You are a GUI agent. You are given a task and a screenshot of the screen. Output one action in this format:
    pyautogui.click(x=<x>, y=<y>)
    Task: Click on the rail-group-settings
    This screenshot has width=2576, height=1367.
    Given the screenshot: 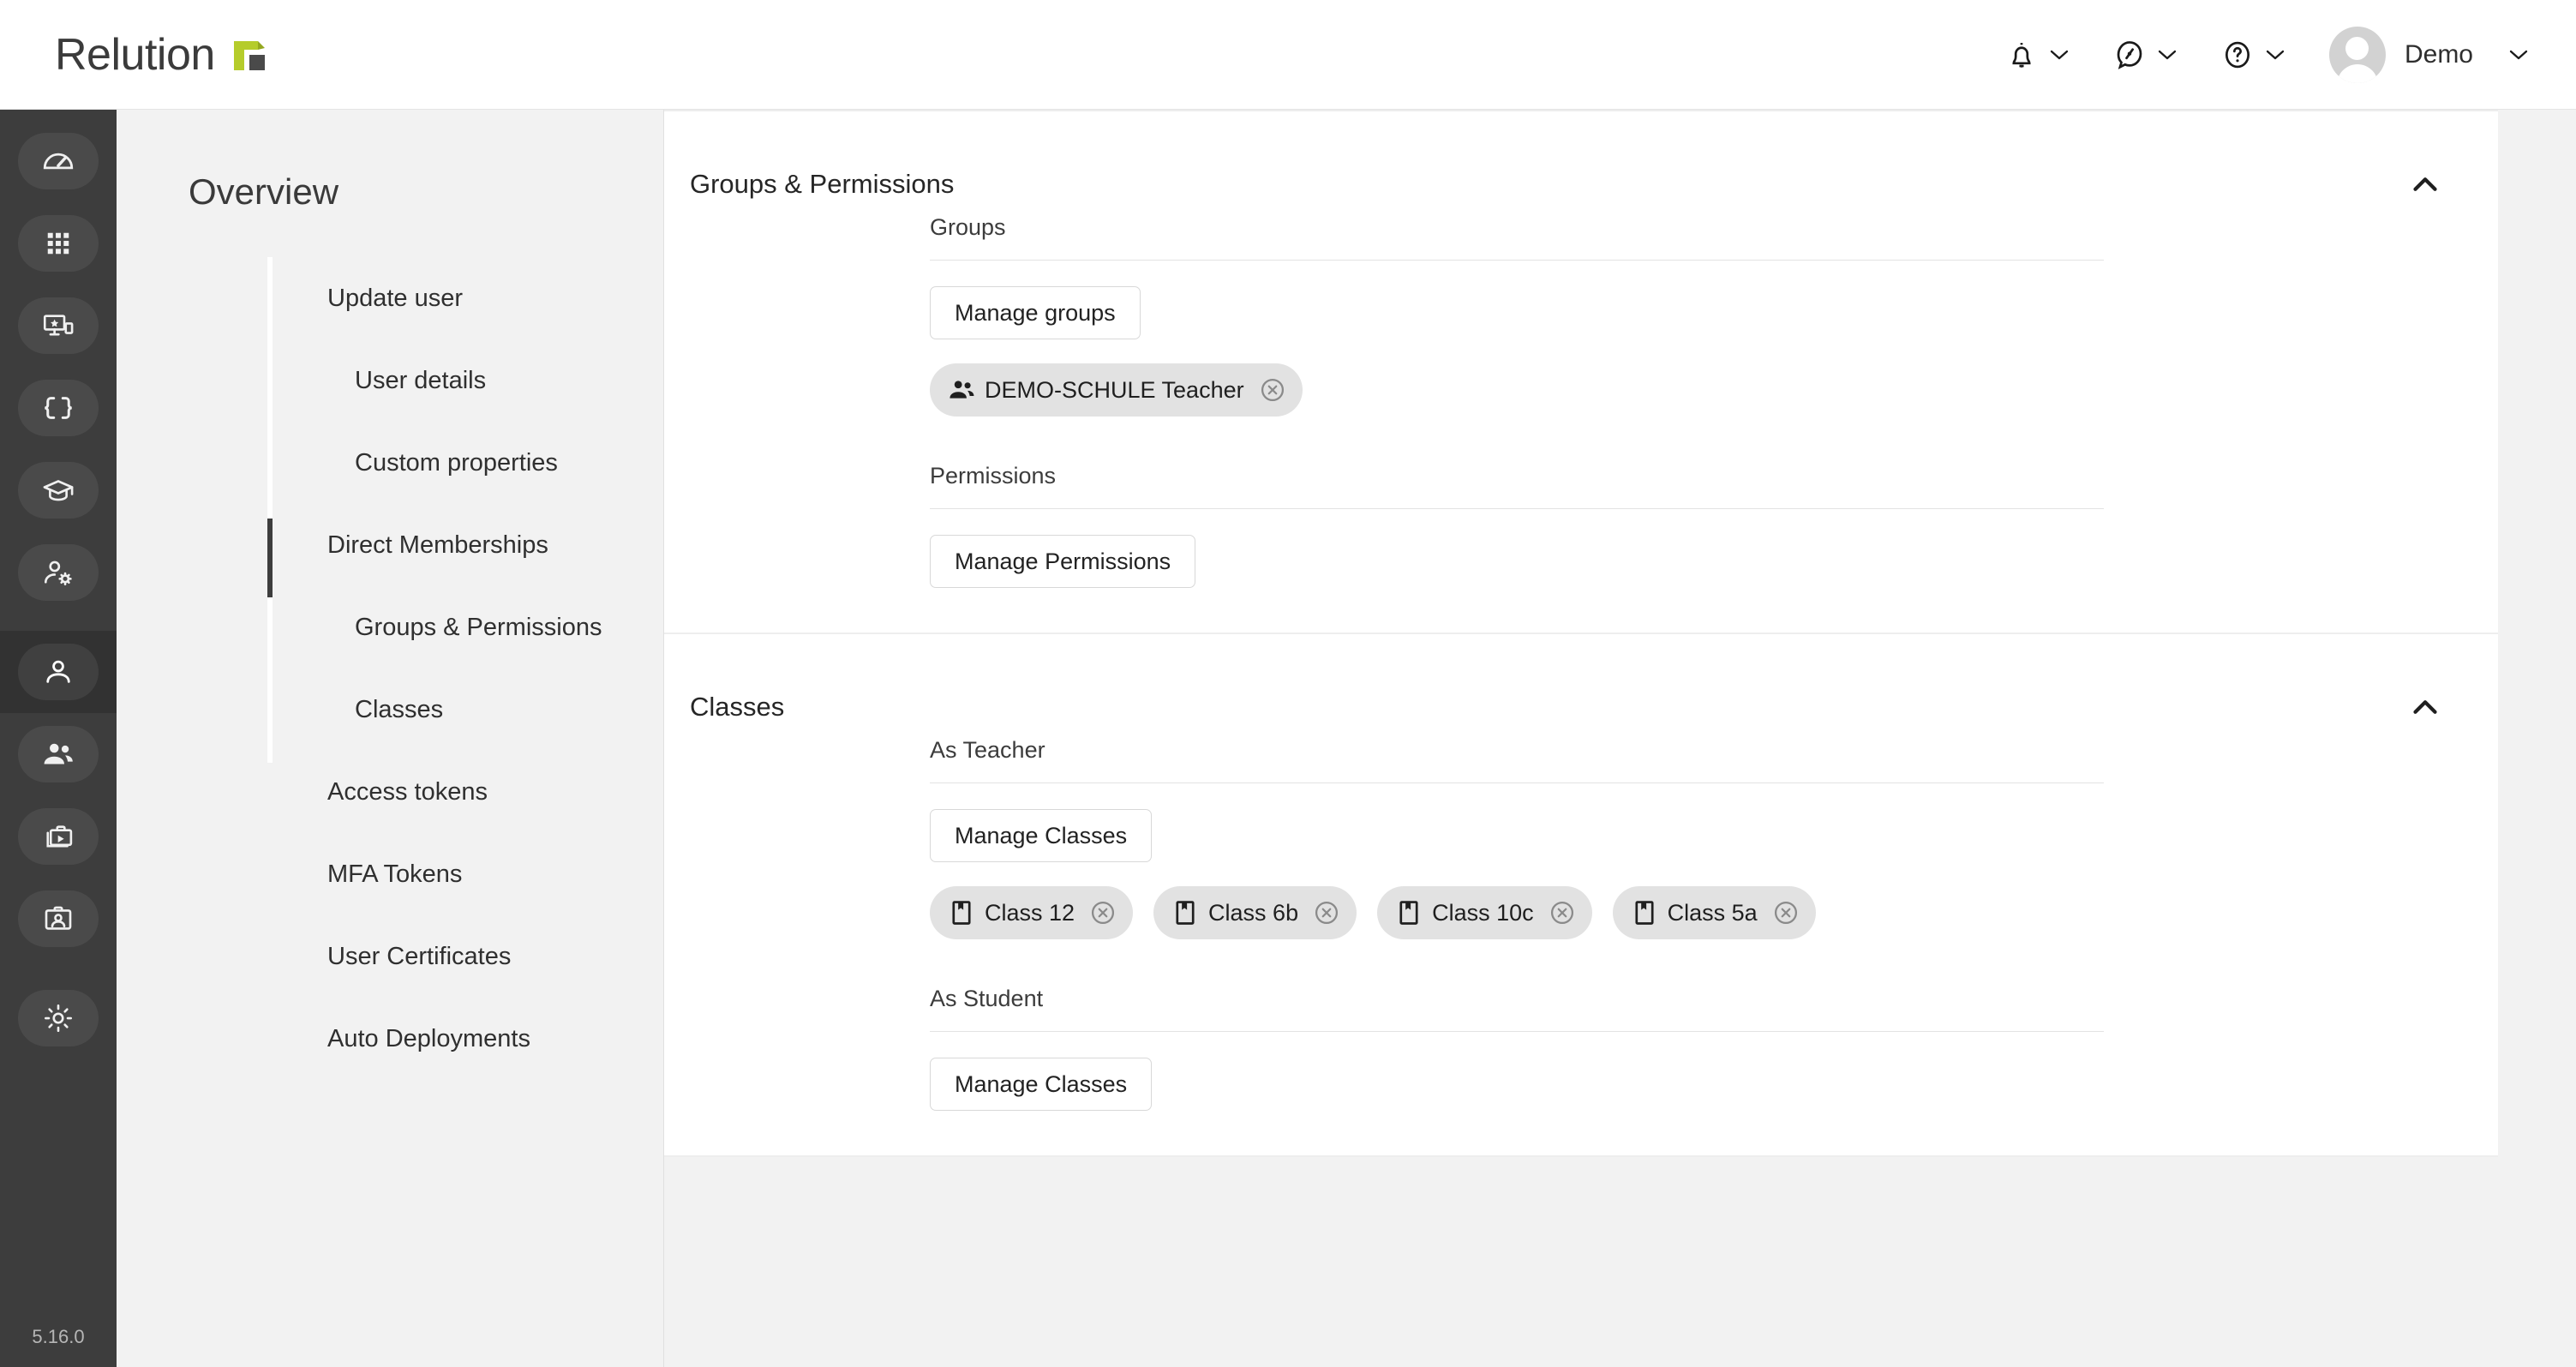 What is the action you would take?
    pyautogui.click(x=58, y=1018)
    